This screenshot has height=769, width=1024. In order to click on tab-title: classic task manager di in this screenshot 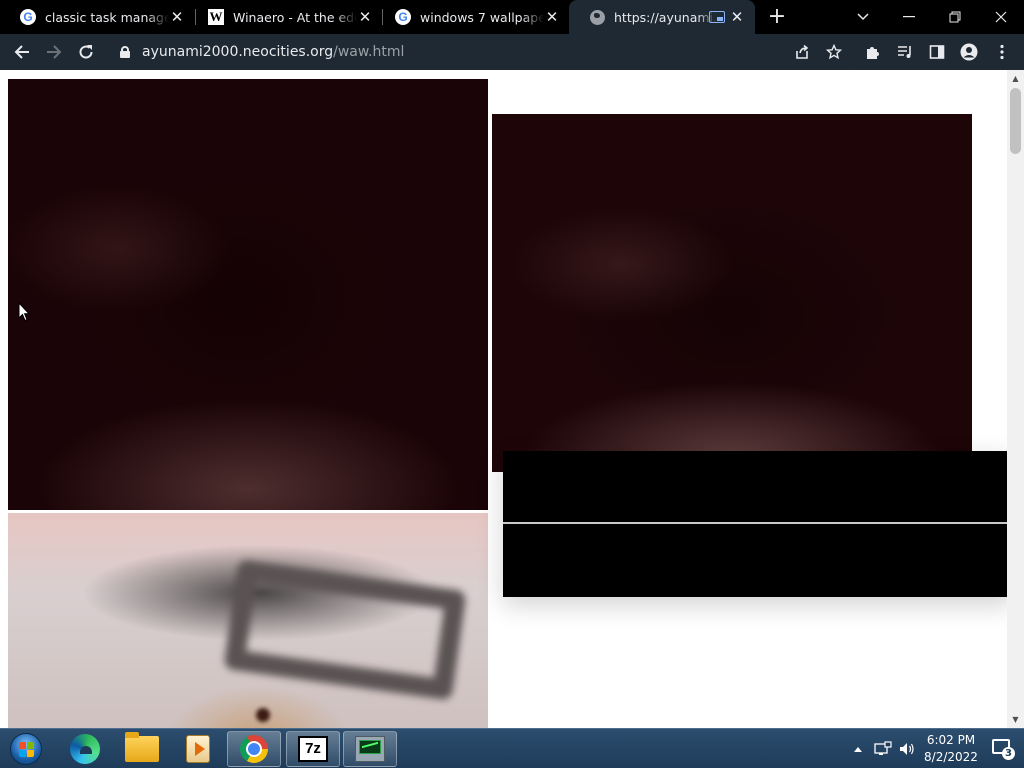, I will do `click(107, 17)`.